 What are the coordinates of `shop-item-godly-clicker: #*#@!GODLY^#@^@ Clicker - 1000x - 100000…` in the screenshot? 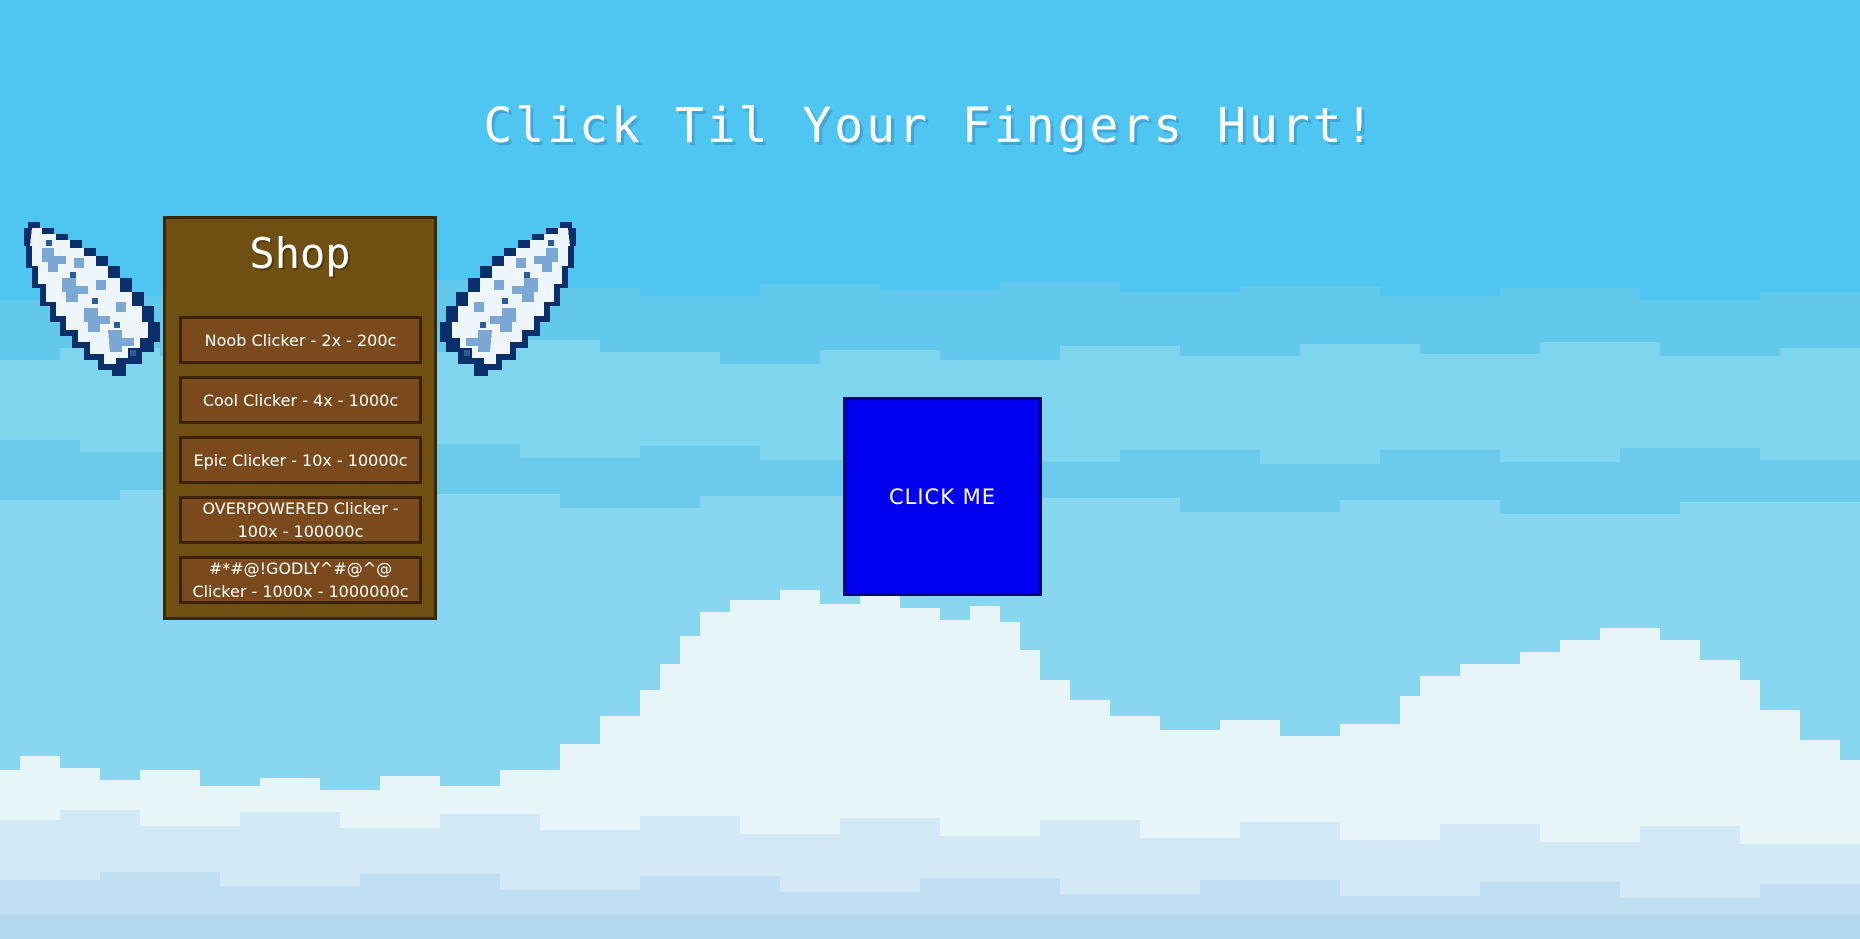 It's located at (300, 580).